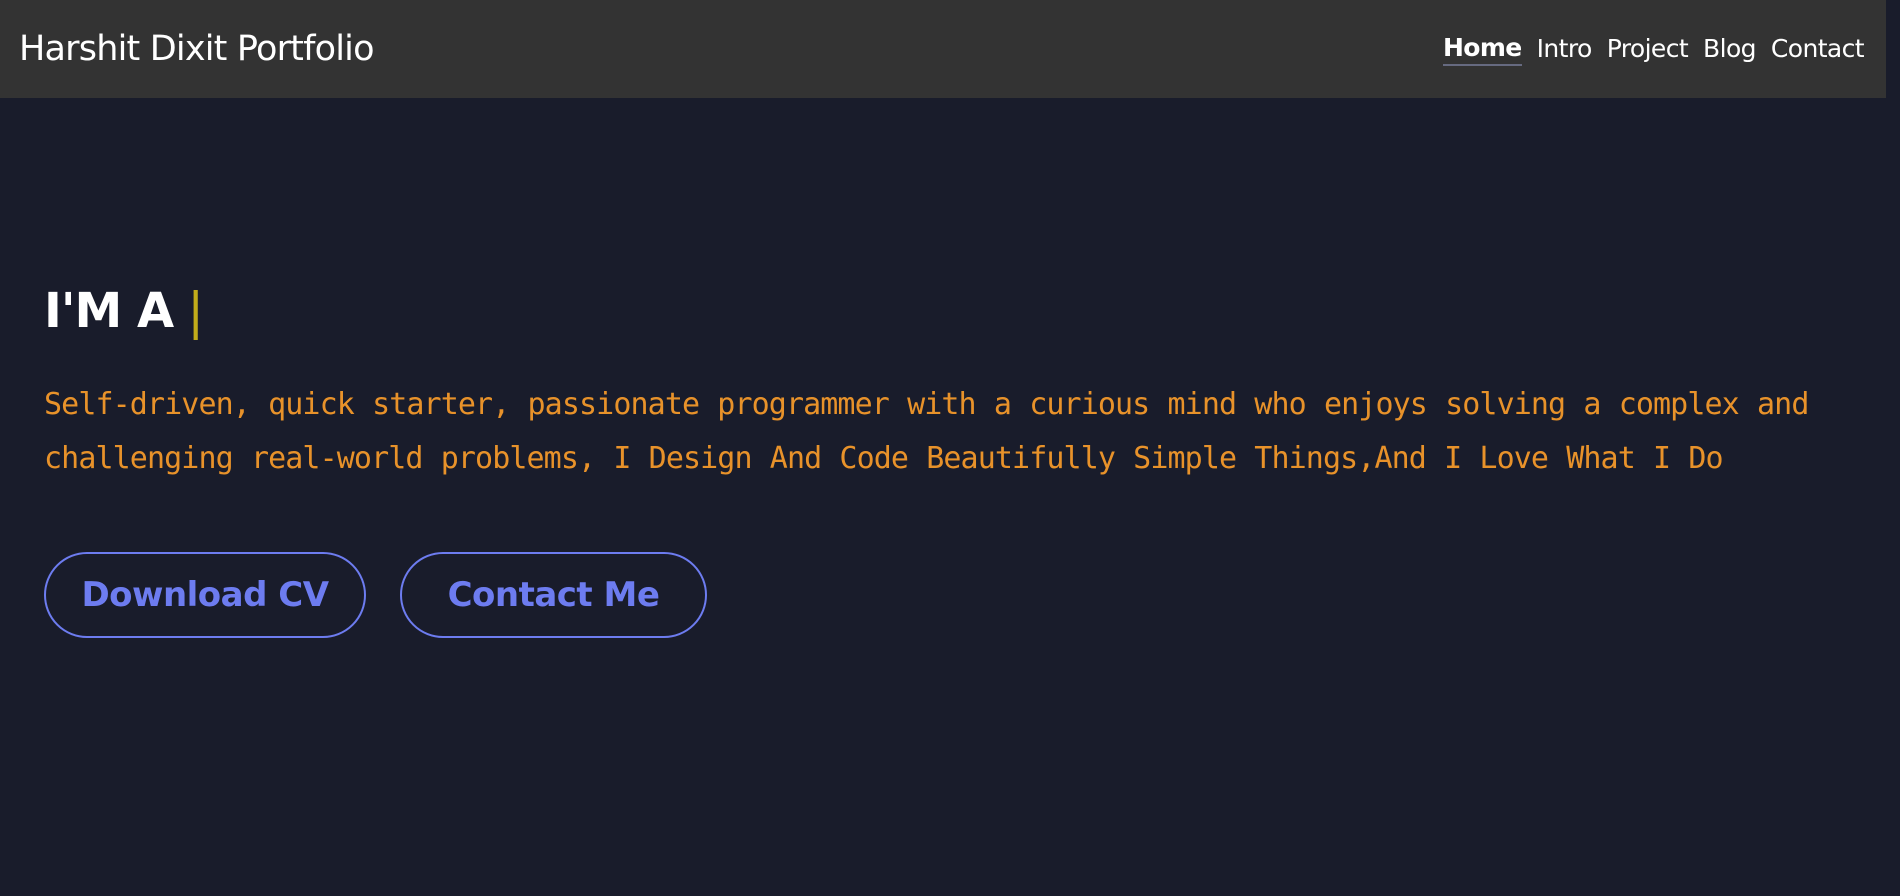  What do you see at coordinates (1729, 49) in the screenshot?
I see `nav-link-blog: Blog` at bounding box center [1729, 49].